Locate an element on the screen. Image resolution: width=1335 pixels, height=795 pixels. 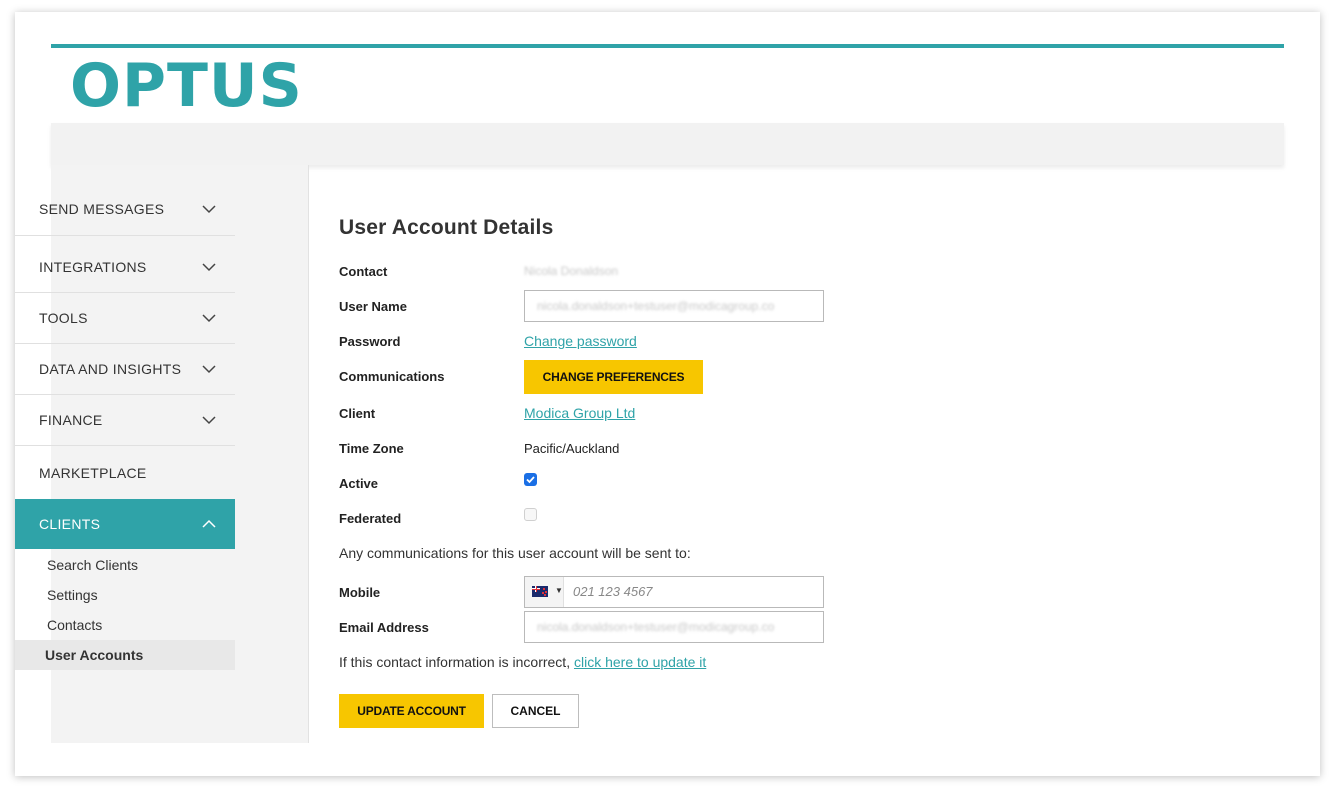
sidebar-item-label: SEND MESSAGES is located at coordinates (102, 209).